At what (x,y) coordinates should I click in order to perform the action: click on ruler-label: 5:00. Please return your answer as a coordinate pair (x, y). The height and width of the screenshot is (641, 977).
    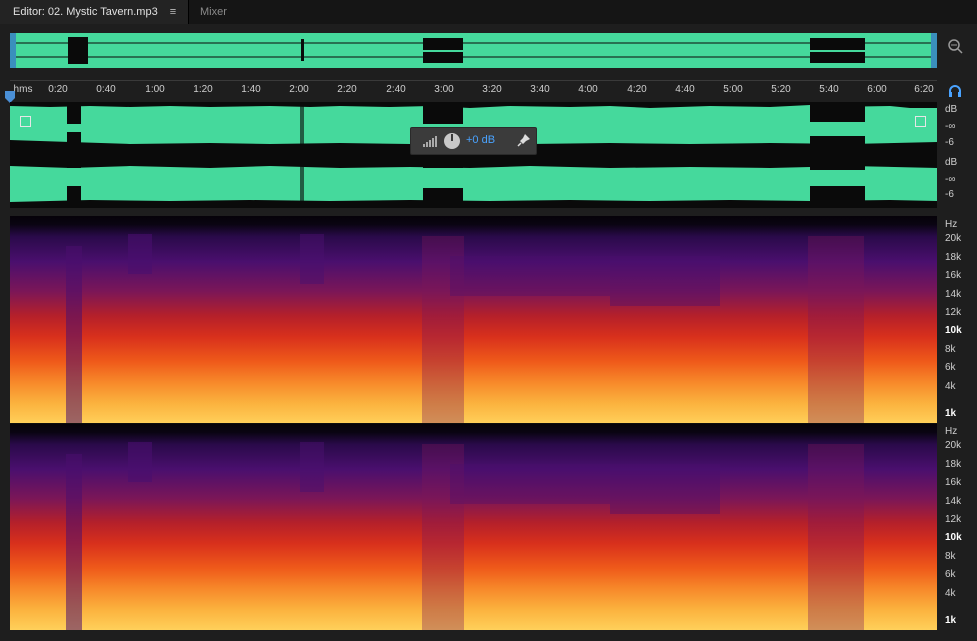
    Looking at the image, I should click on (733, 89).